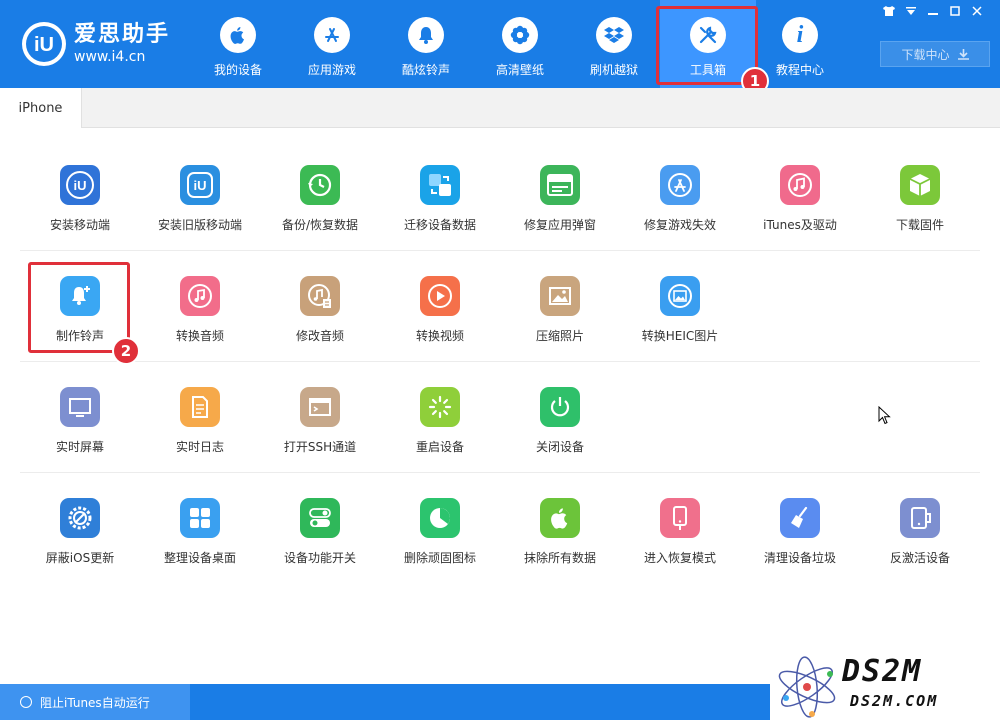 This screenshot has height=720, width=1000. What do you see at coordinates (440, 437) in the screenshot?
I see `tool-restart-device: 重启设备` at bounding box center [440, 437].